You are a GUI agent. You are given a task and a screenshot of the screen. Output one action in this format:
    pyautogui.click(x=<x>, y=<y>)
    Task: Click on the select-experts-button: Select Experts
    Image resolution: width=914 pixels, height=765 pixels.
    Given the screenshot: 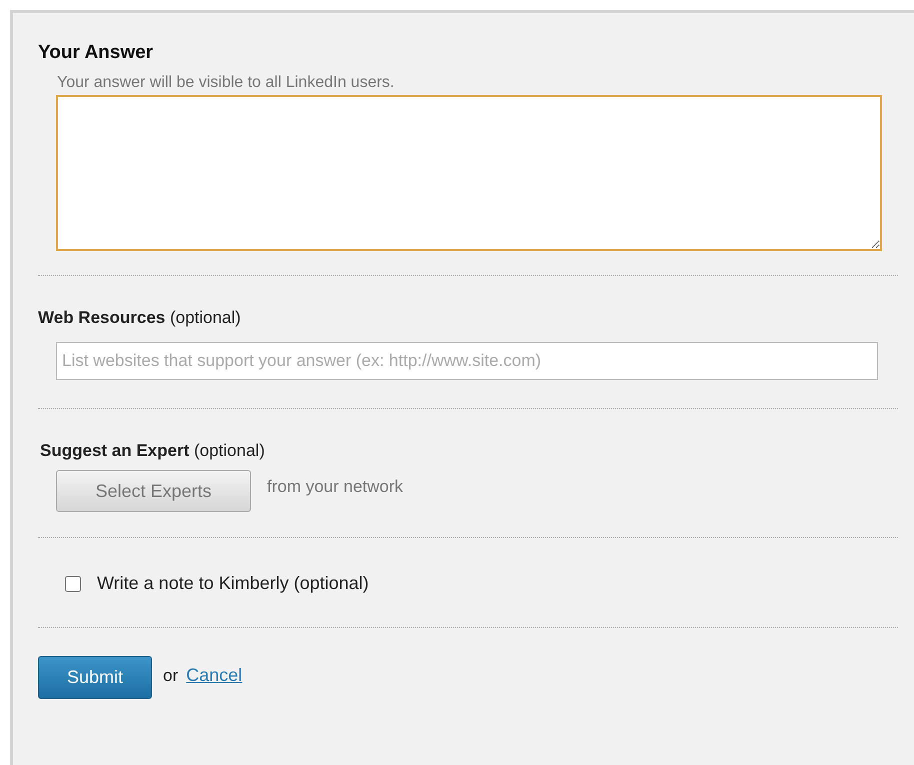 What is the action you would take?
    pyautogui.click(x=153, y=491)
    